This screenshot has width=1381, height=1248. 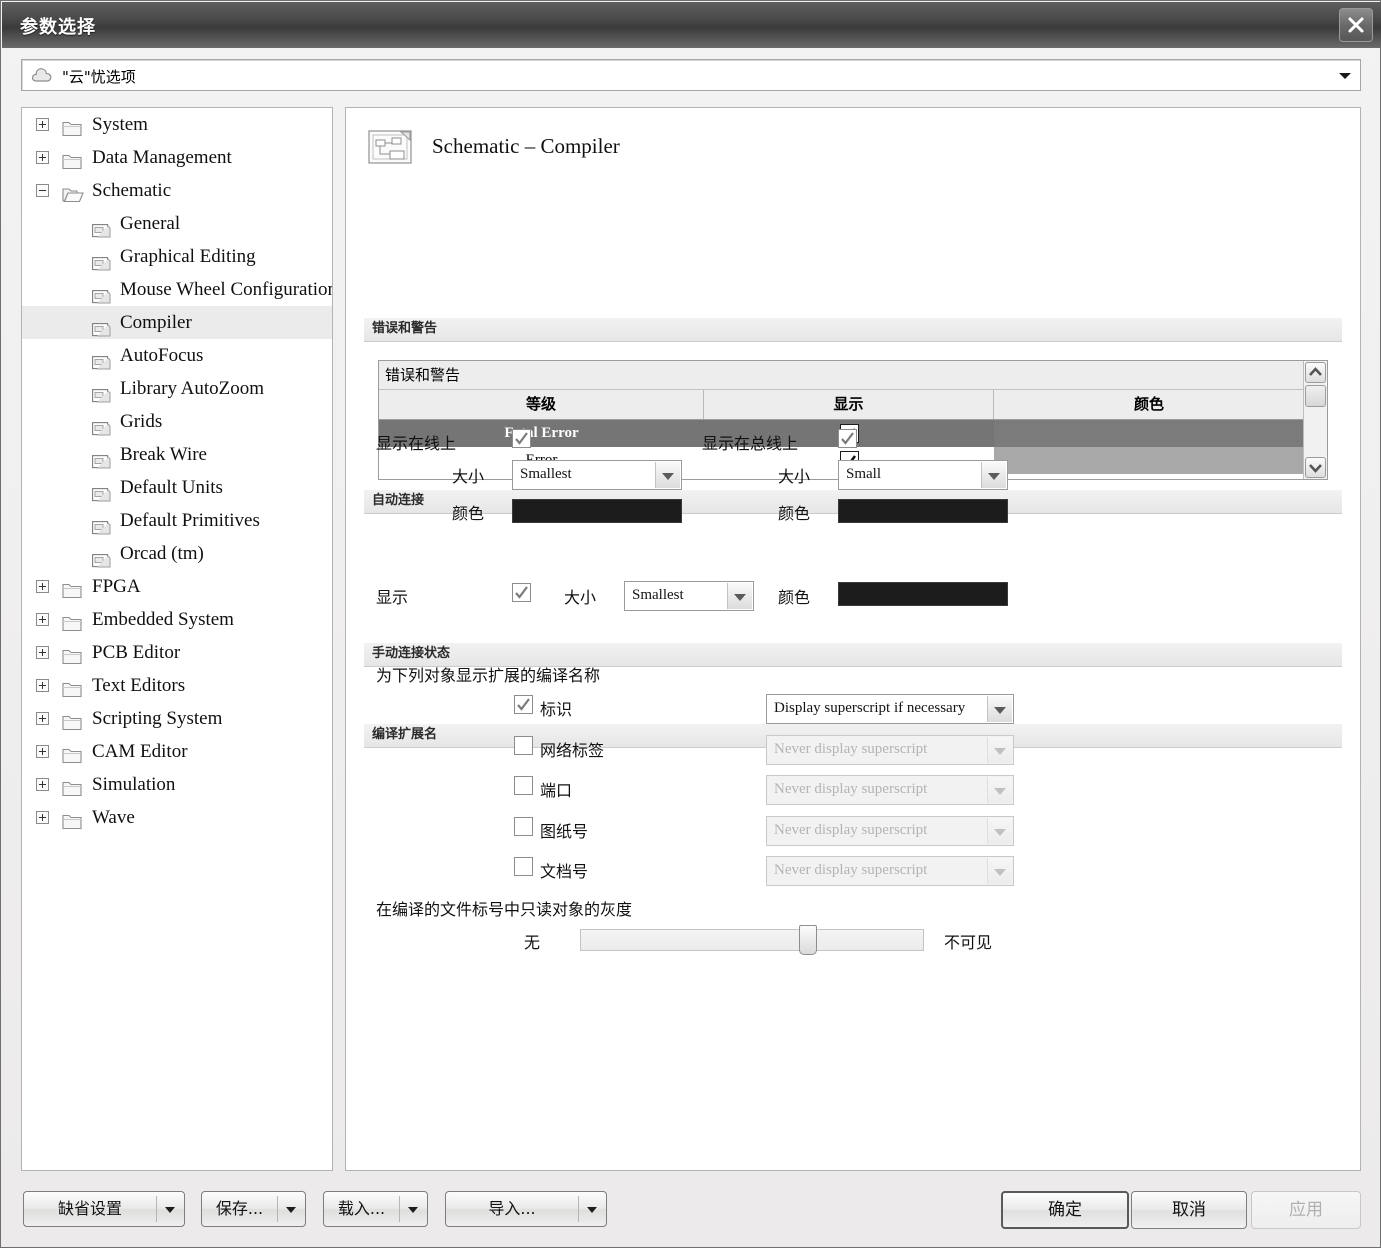 I want to click on column-header-level: 等级, so click(x=541, y=404).